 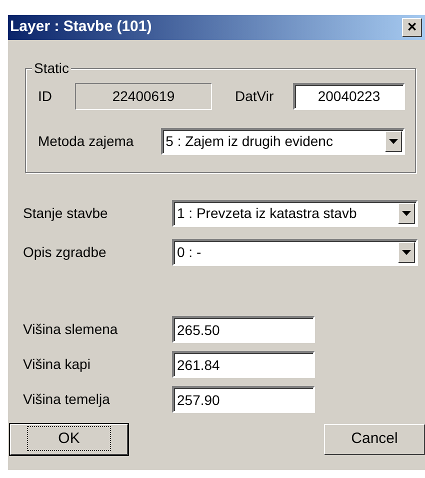 What do you see at coordinates (69, 439) in the screenshot?
I see `ok-button: OK` at bounding box center [69, 439].